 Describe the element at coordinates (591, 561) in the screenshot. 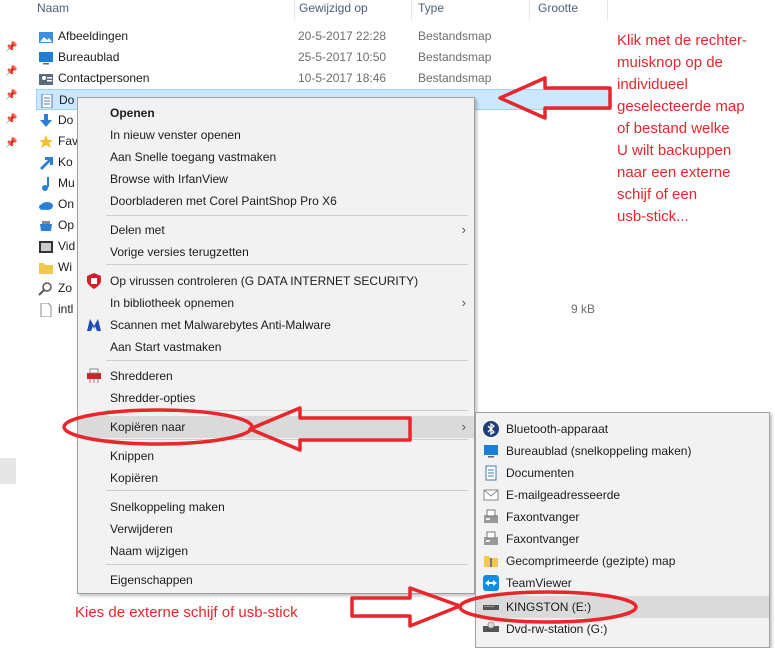

I see `submenu-item-label: Gecomprimeerde (gezipte) map` at that location.